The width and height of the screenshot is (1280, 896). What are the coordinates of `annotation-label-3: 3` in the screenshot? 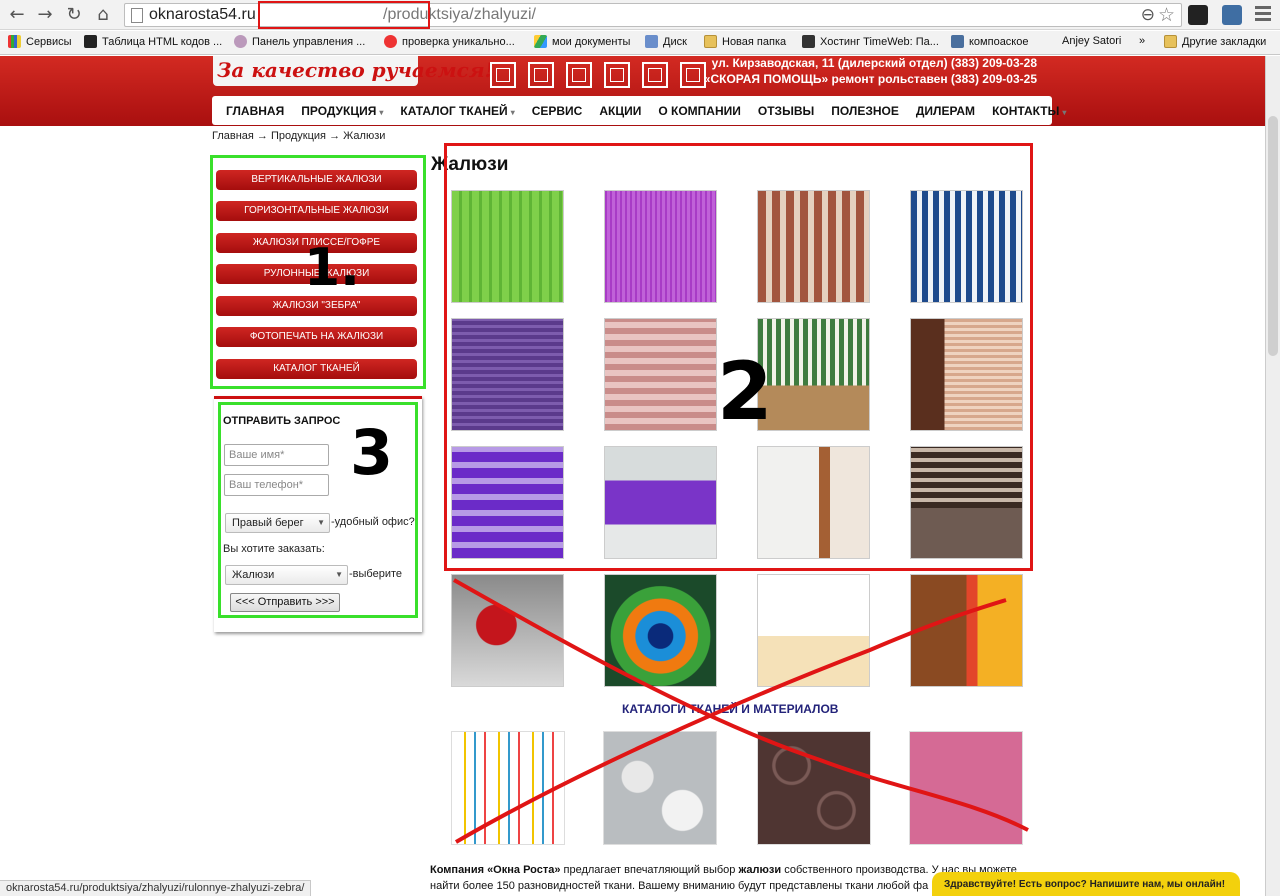 It's located at (372, 452).